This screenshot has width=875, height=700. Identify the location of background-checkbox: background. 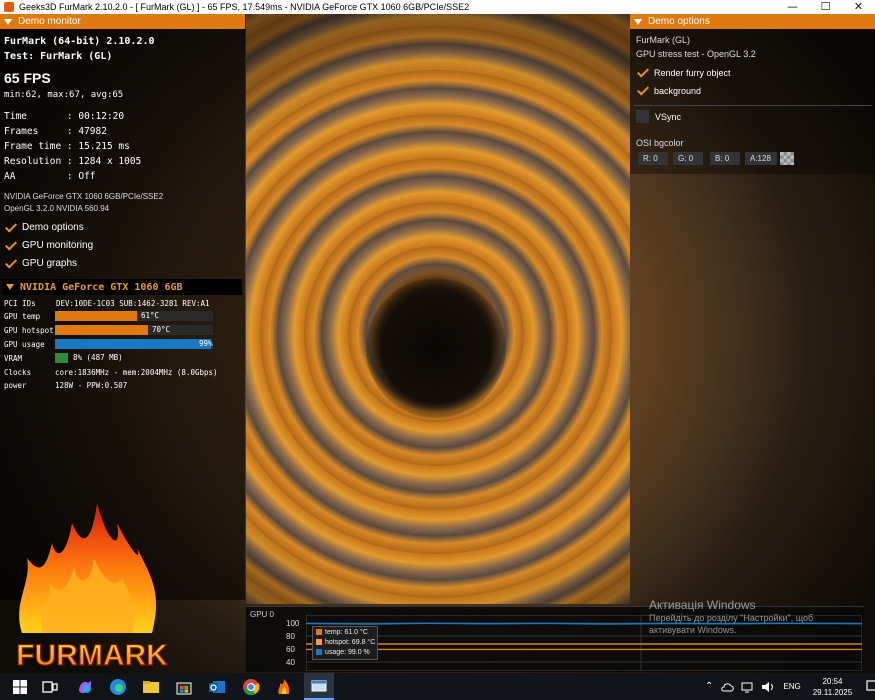
(668, 90).